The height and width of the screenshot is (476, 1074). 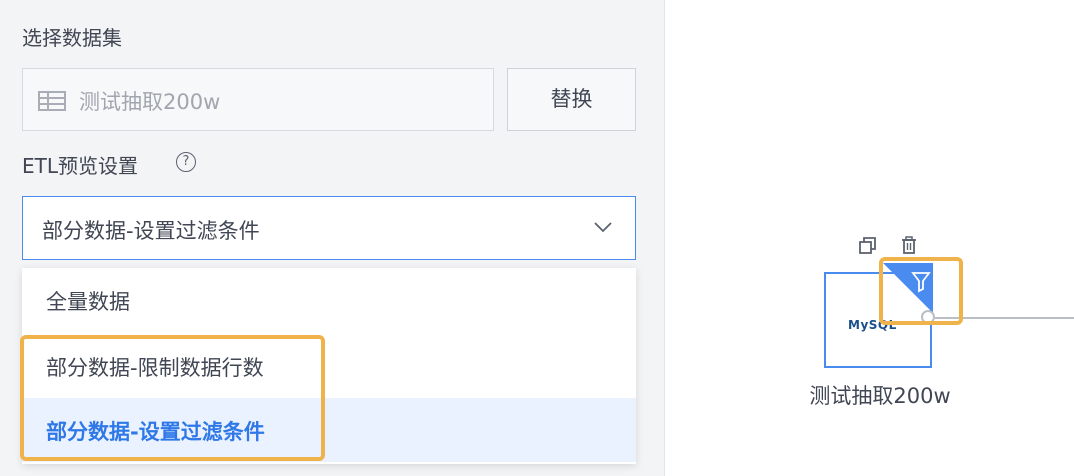 What do you see at coordinates (151, 231) in the screenshot?
I see `etl-preview-selected-value: 部分数据-设置过滤条件` at bounding box center [151, 231].